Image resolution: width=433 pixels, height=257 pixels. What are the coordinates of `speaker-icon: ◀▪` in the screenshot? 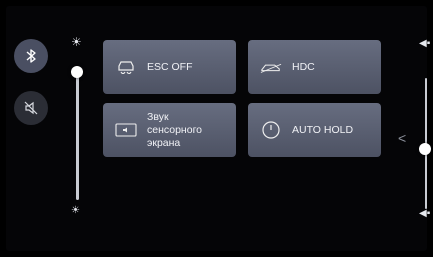 It's located at (425, 43).